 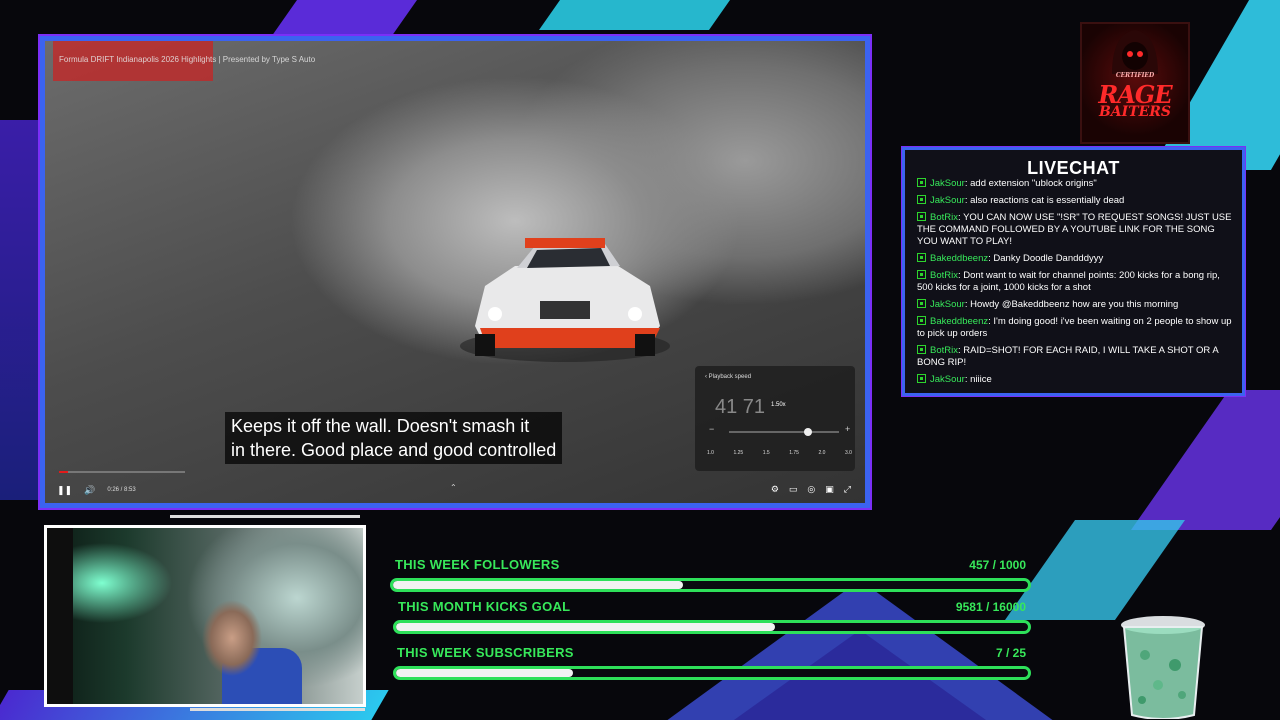 What do you see at coordinates (784, 432) in the screenshot?
I see `speed-slider` at bounding box center [784, 432].